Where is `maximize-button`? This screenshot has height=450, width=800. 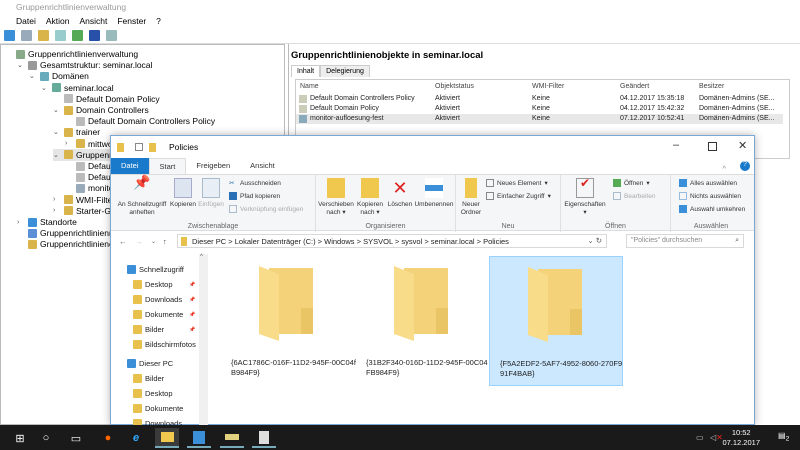
maximize-button is located at coordinates (712, 146).